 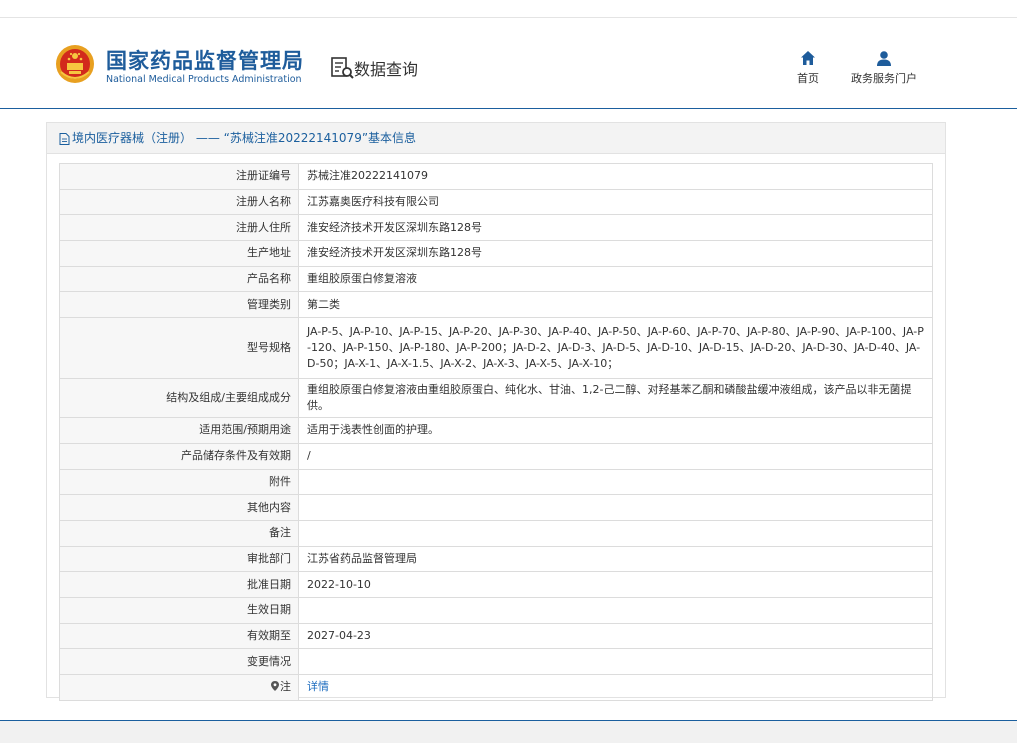 I want to click on row-label: 管理类别, so click(x=179, y=305).